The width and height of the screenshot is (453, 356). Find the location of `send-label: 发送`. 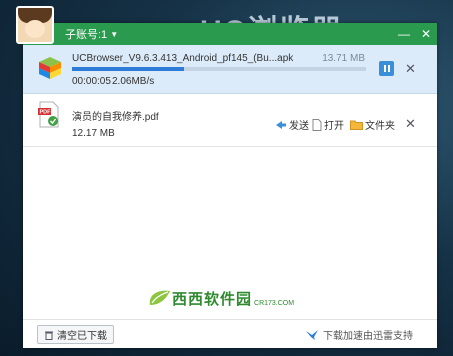

send-label: 发送 is located at coordinates (299, 126).